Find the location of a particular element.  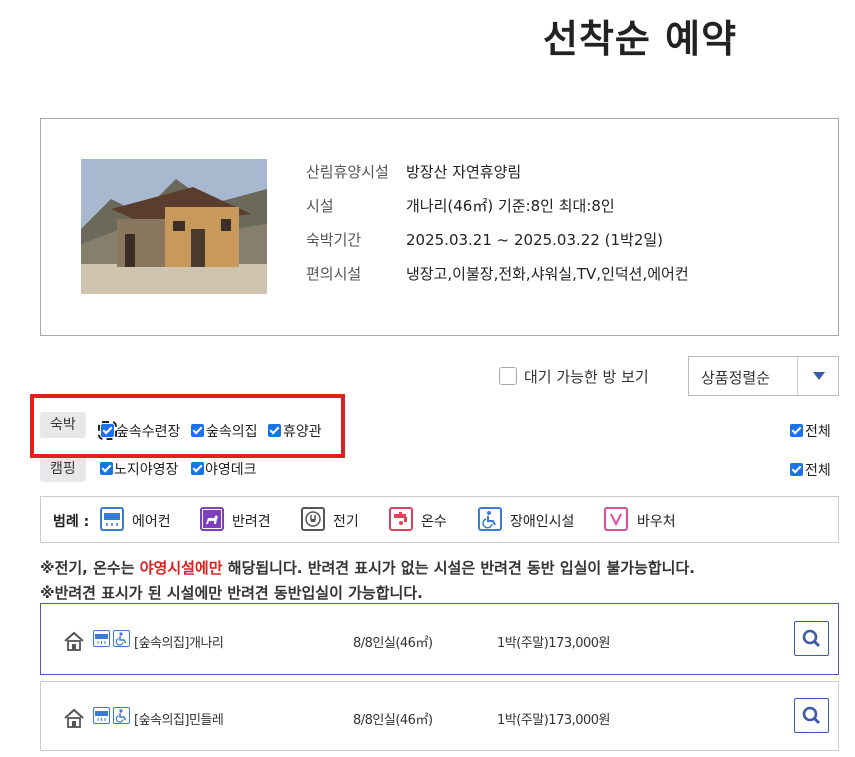

info-row-stay-period: 숙박기간 2025.03.21 ~ 2025.03.22 (1박2일) is located at coordinates (484, 239).